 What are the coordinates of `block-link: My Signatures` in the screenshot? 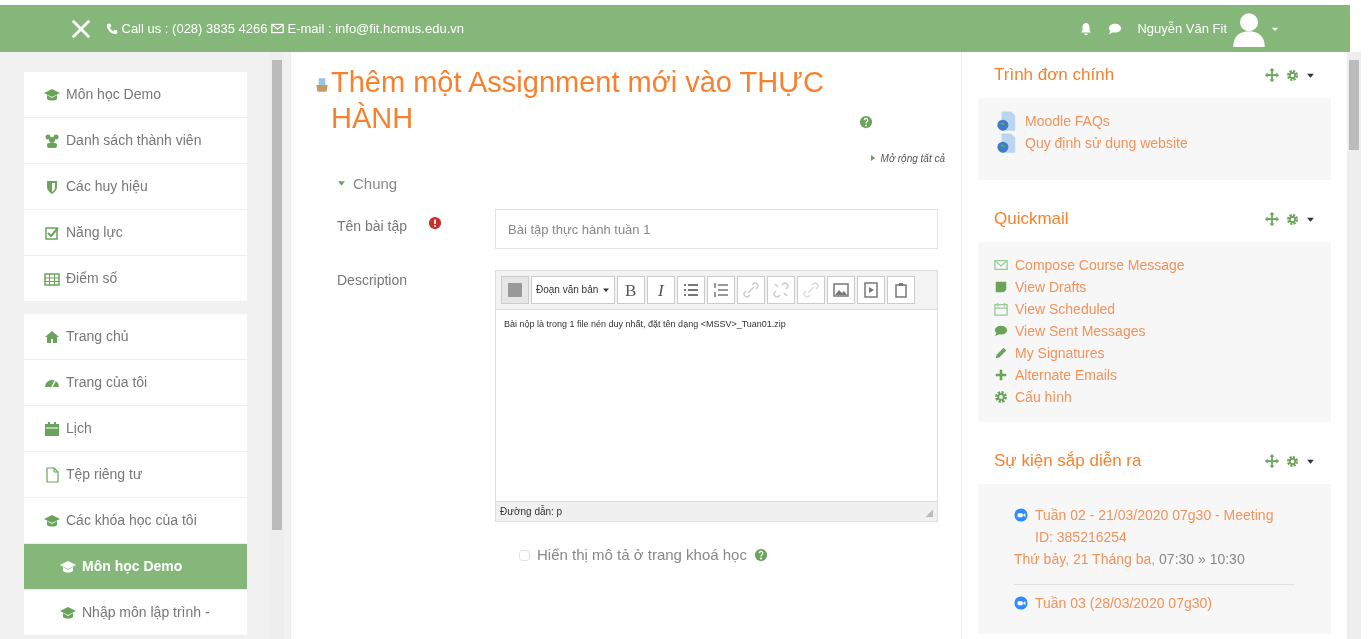 It's located at (1060, 353).